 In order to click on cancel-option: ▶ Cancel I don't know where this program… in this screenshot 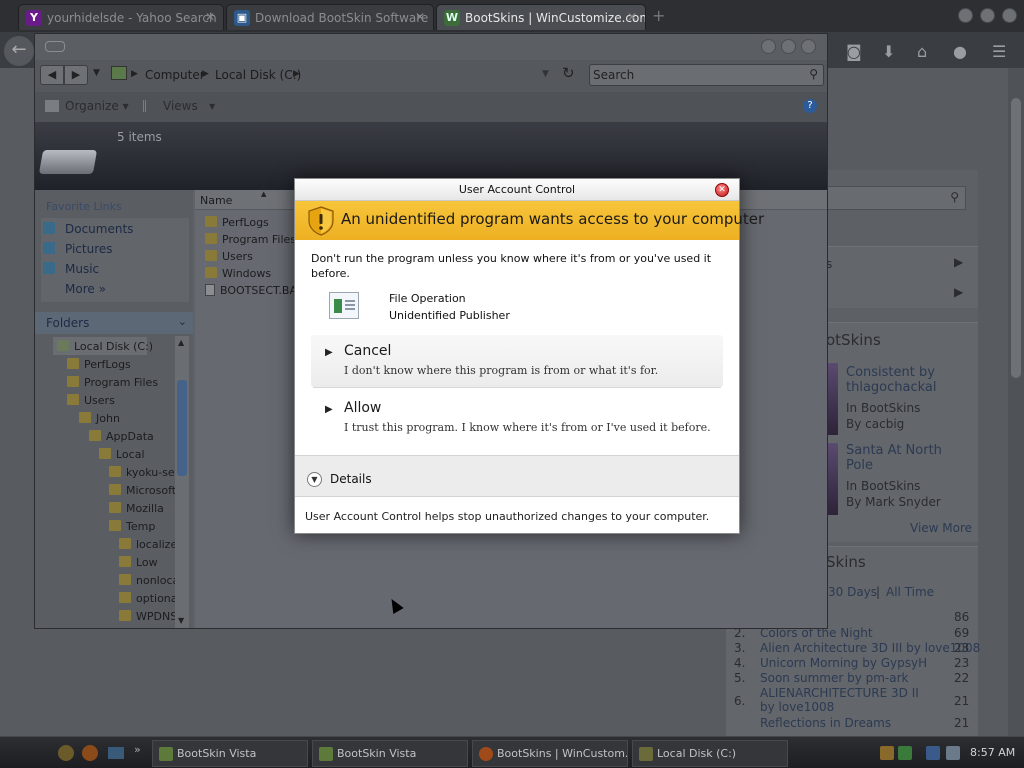, I will do `click(517, 361)`.